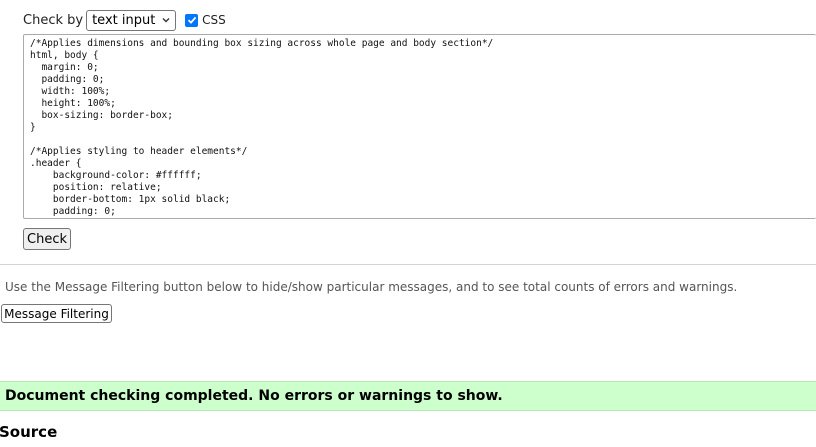  What do you see at coordinates (214, 20) in the screenshot?
I see `css-checkbox-label: CSS` at bounding box center [214, 20].